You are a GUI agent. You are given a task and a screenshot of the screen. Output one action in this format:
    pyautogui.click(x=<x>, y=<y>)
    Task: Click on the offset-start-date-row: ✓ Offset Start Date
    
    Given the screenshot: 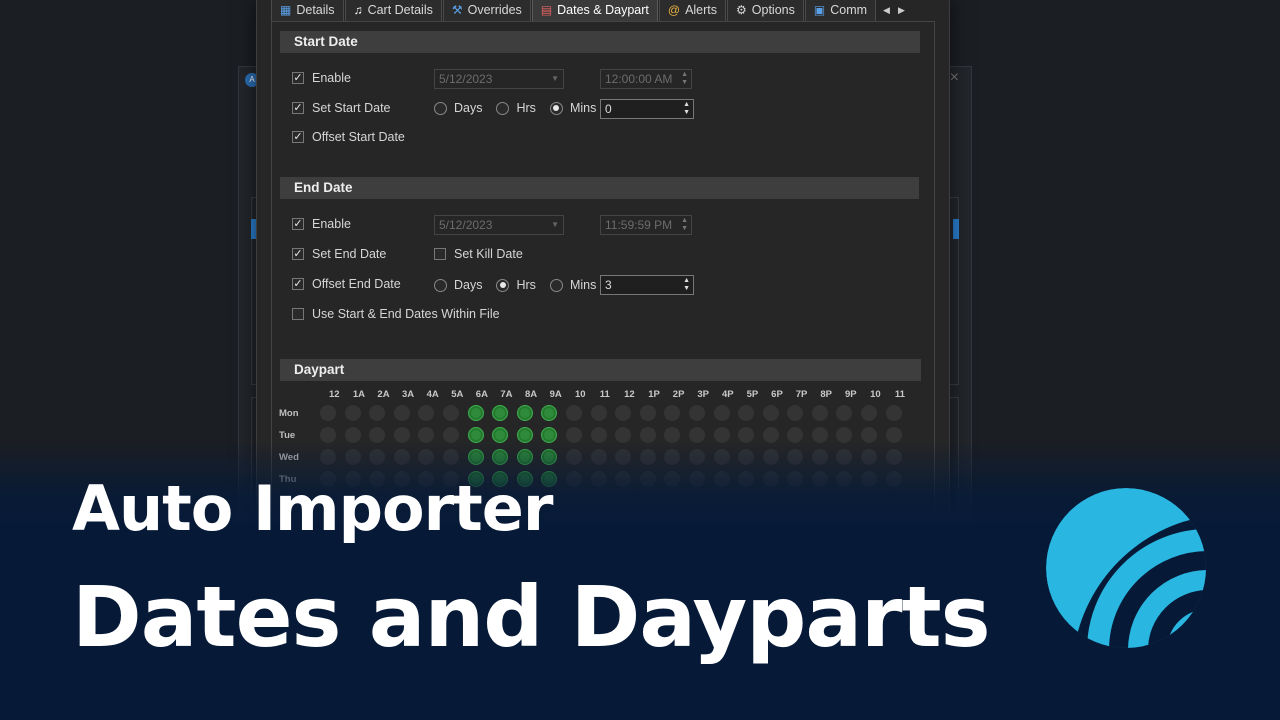 What is the action you would take?
    pyautogui.click(x=348, y=137)
    